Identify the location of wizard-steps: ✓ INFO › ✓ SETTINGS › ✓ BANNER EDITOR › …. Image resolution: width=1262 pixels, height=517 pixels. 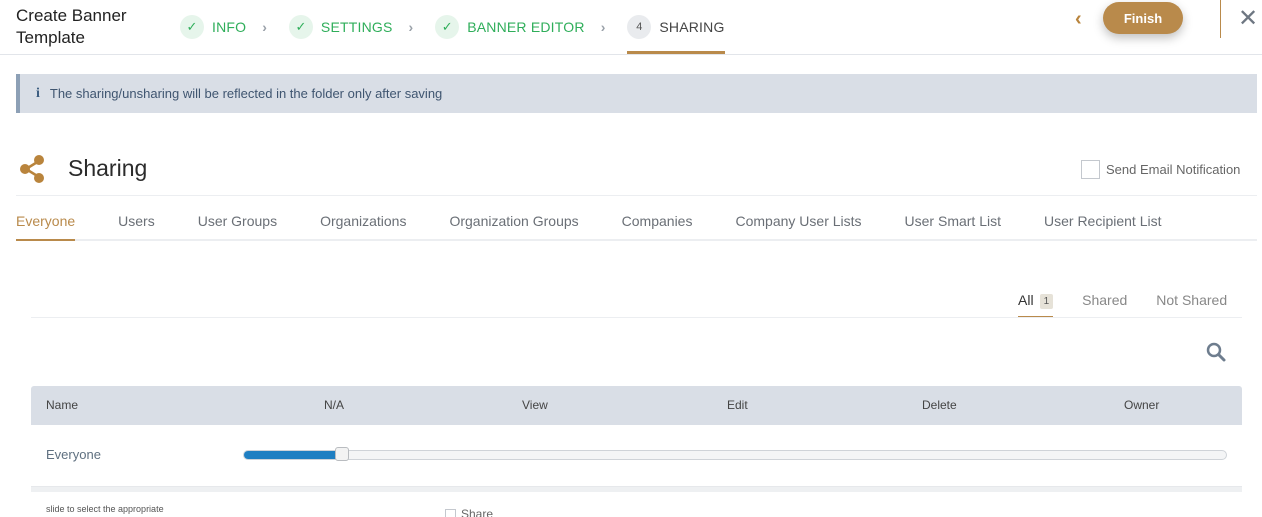
(452, 27).